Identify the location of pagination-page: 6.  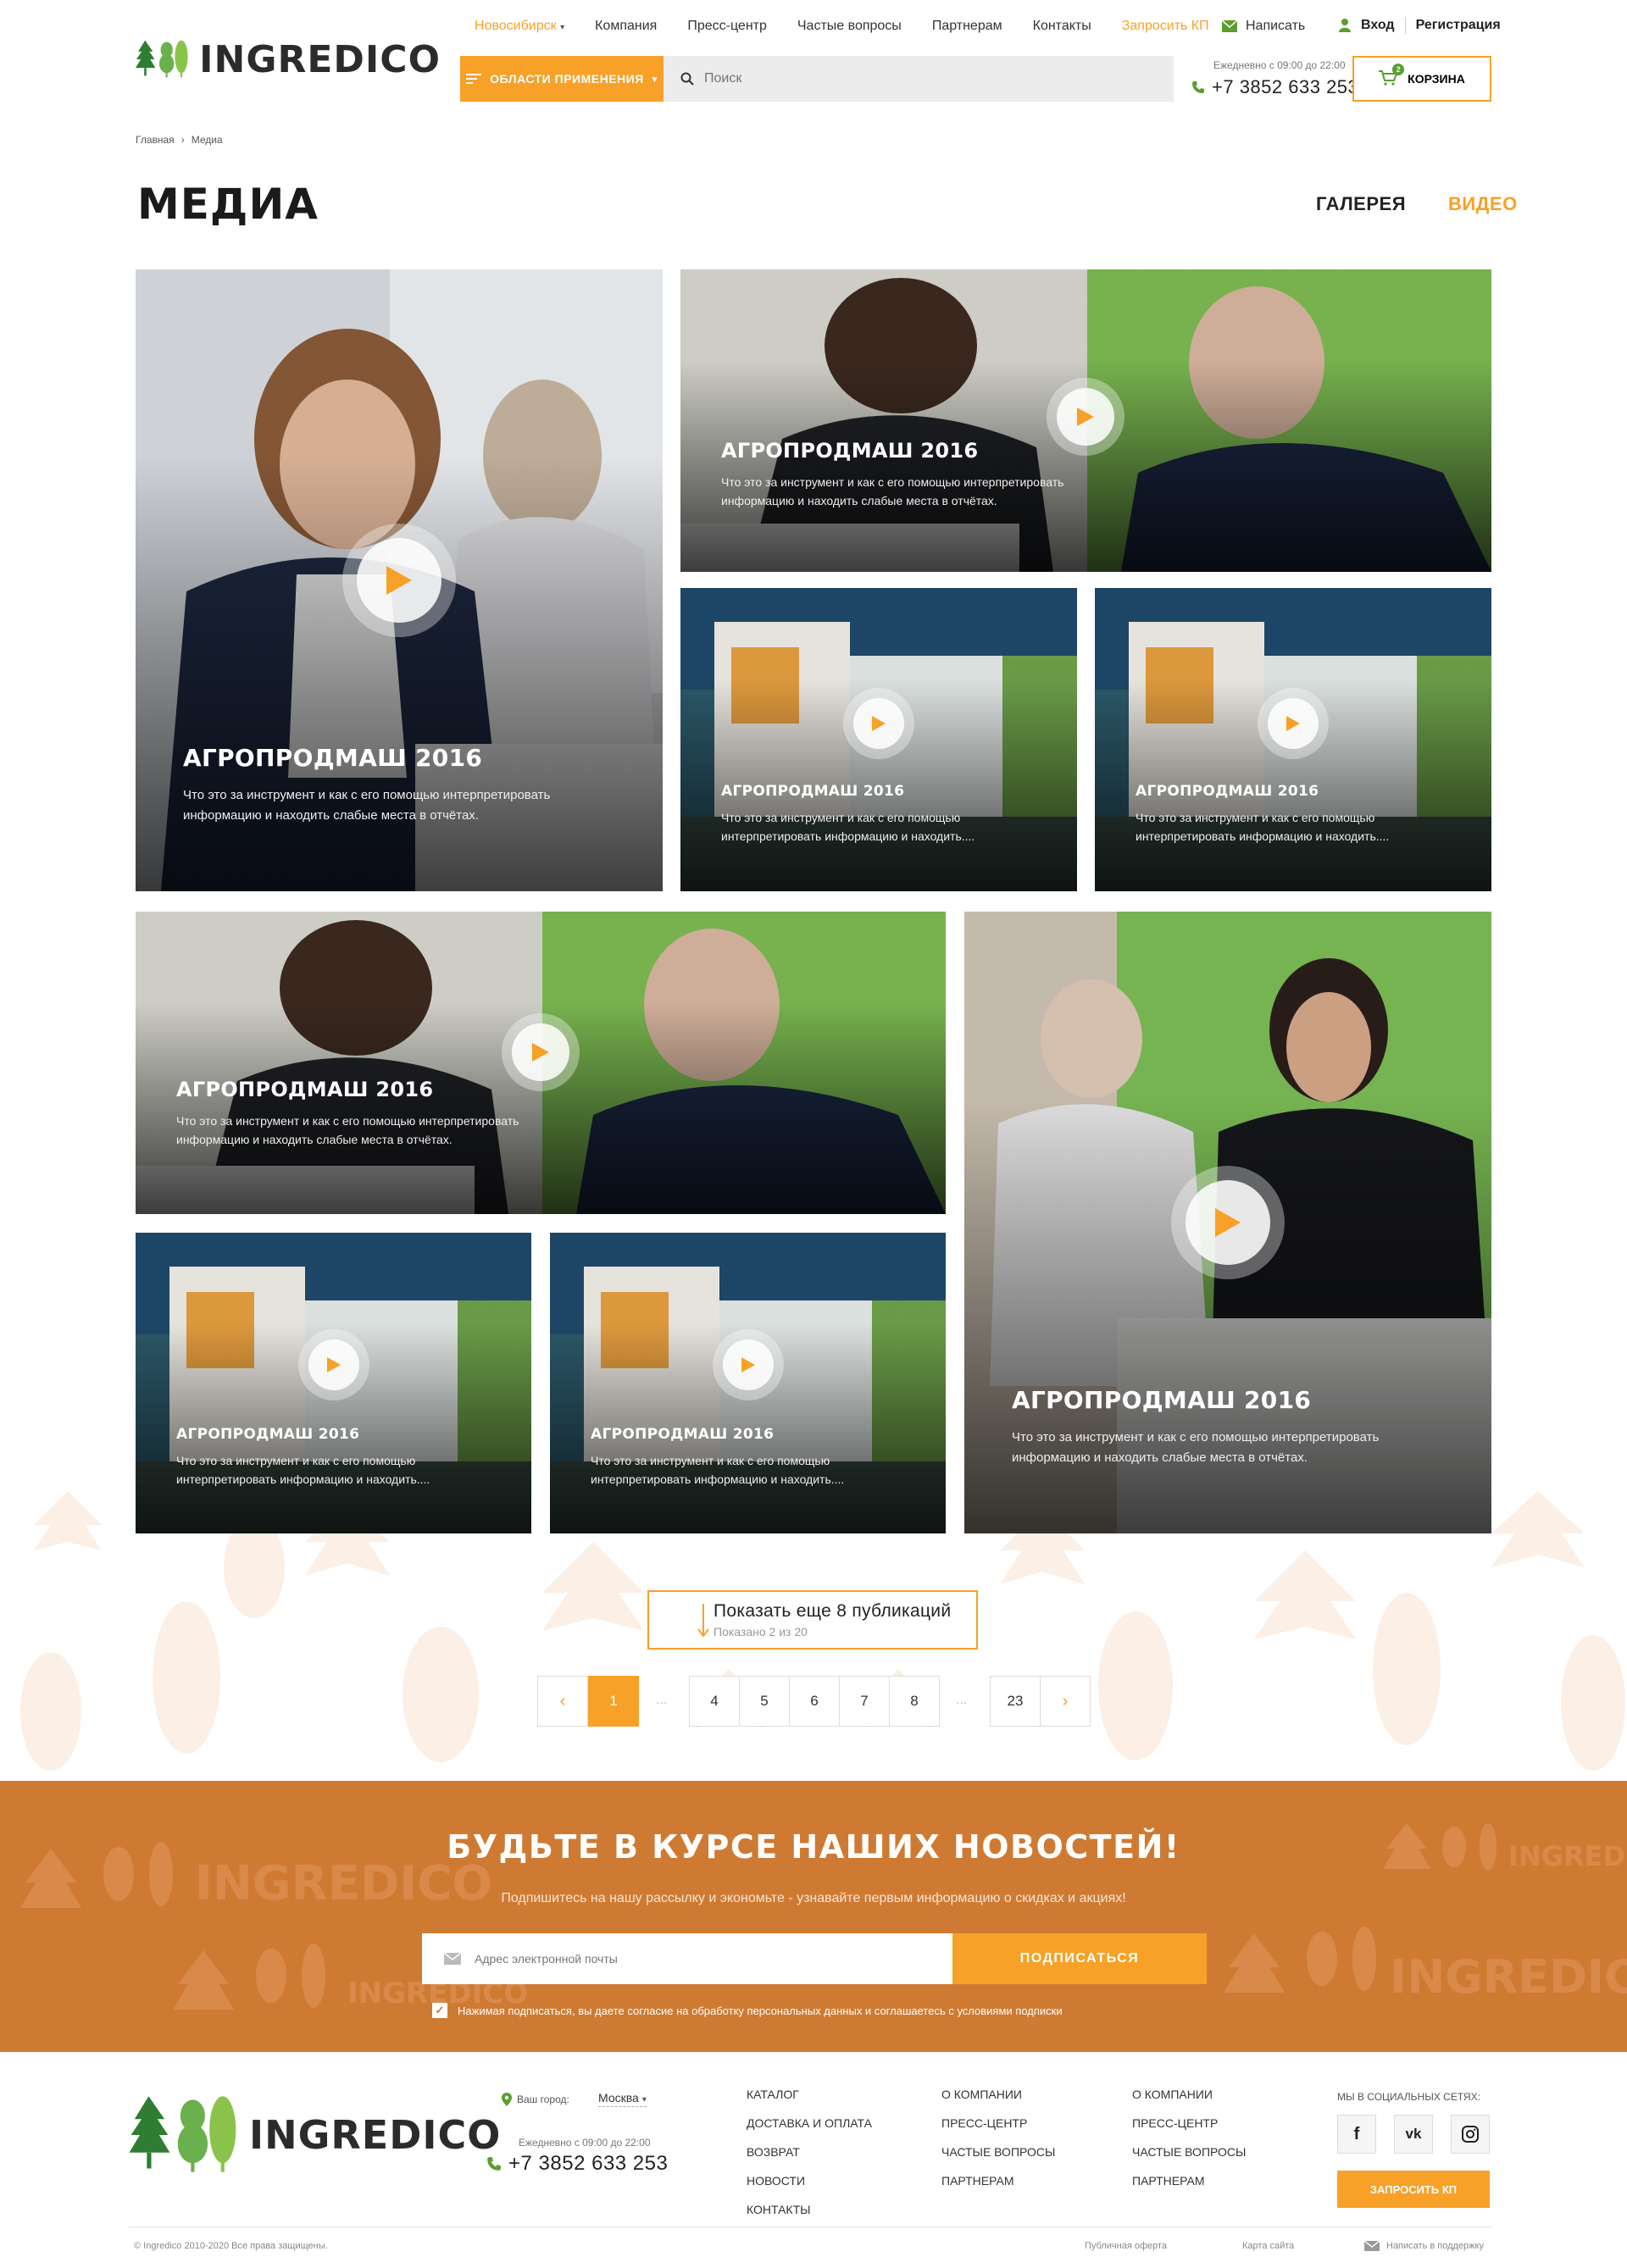
(815, 1701).